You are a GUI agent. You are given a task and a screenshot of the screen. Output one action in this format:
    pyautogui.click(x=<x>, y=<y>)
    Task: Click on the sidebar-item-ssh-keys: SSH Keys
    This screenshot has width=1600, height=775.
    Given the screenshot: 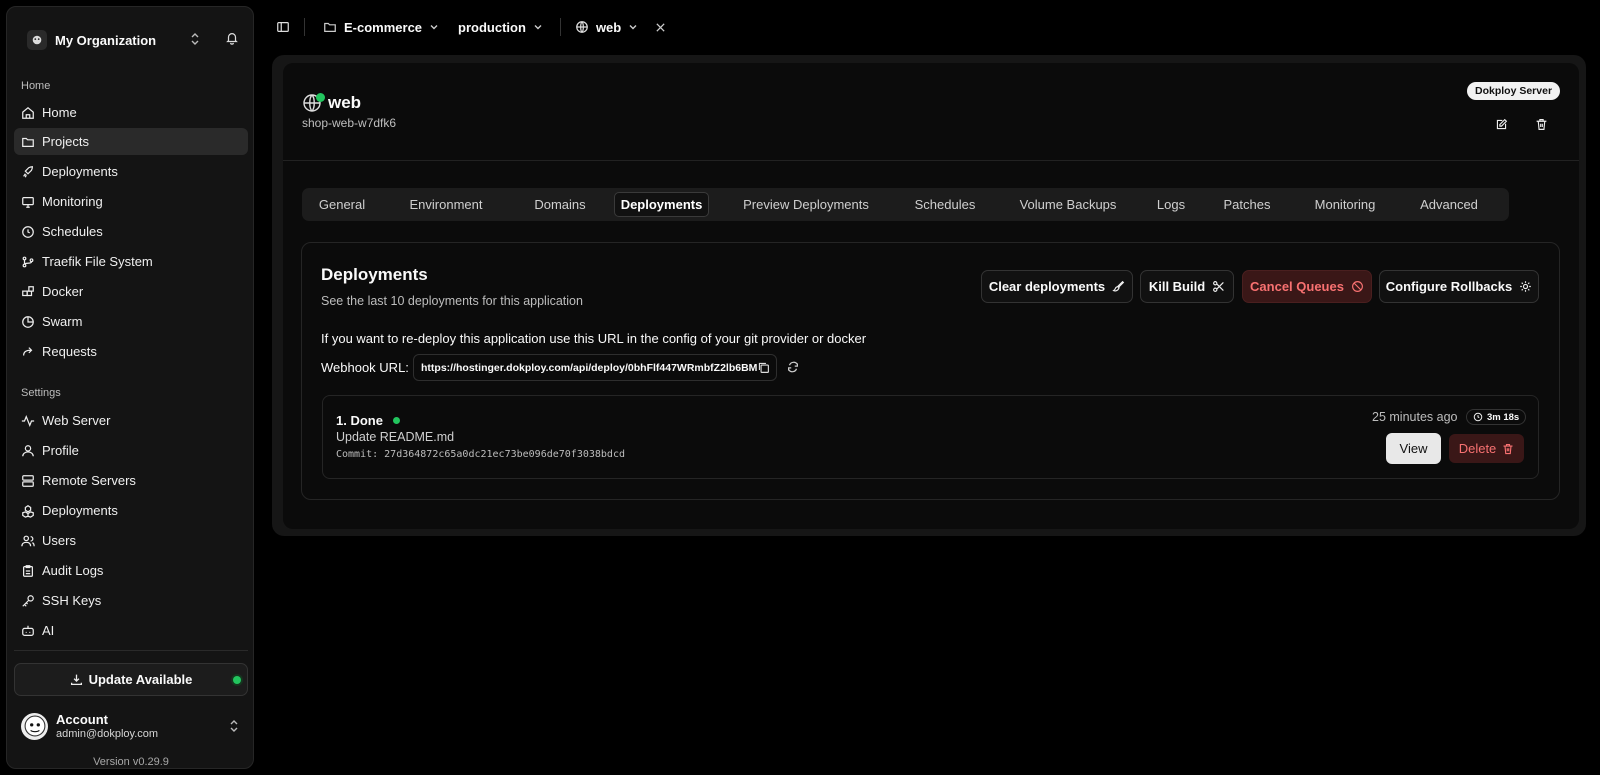 What is the action you would take?
    pyautogui.click(x=131, y=600)
    